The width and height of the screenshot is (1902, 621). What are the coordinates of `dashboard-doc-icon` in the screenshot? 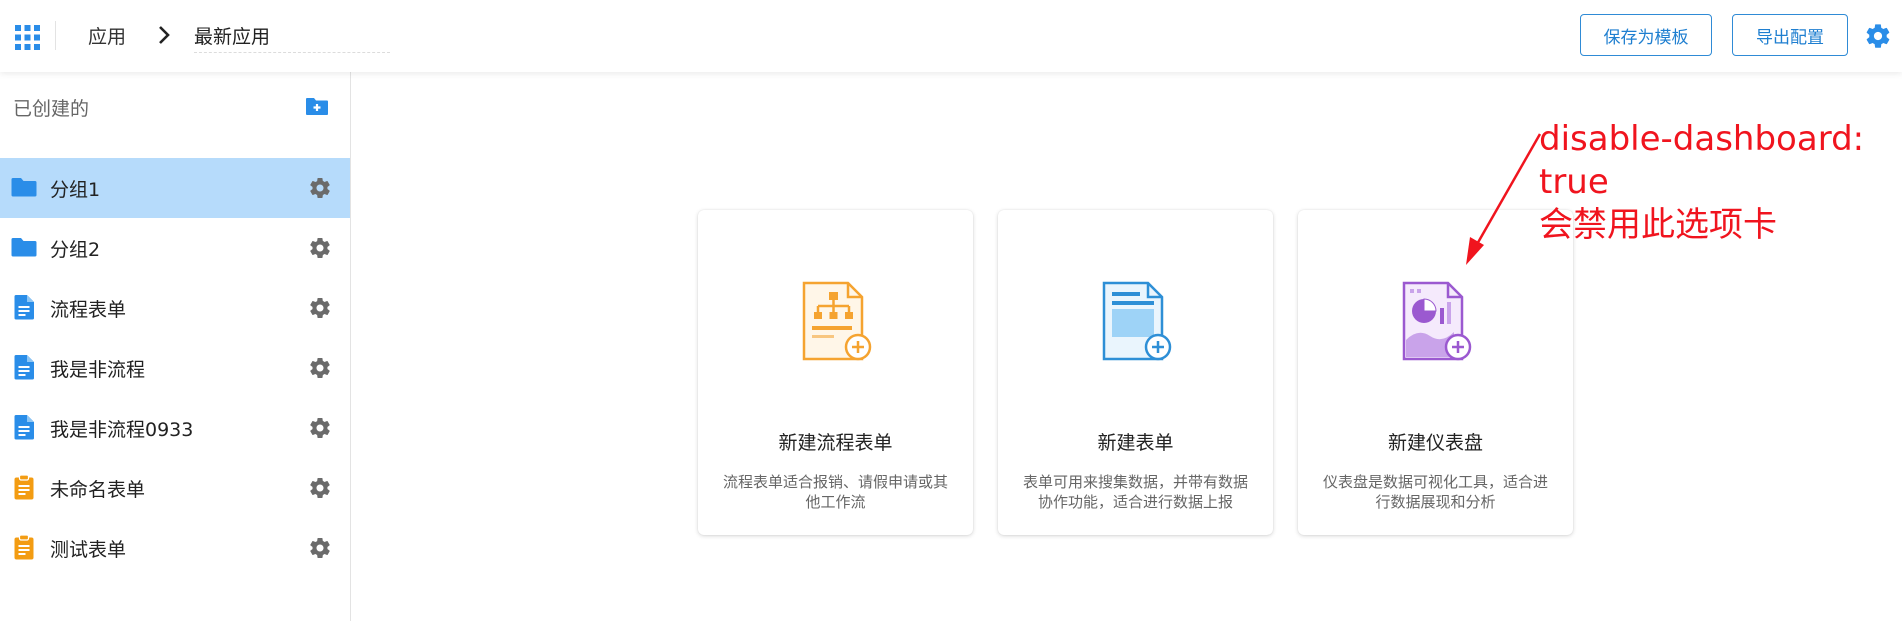 It's located at (1437, 321).